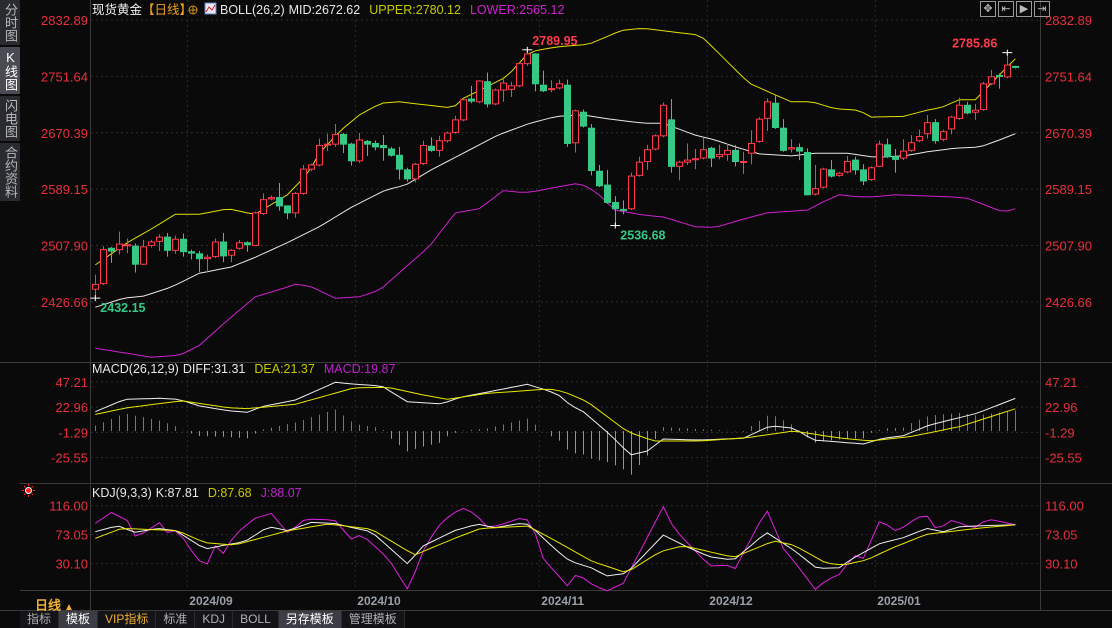 This screenshot has height=628, width=1112. I want to click on sidebar-tab-label: K线图, so click(10, 70).